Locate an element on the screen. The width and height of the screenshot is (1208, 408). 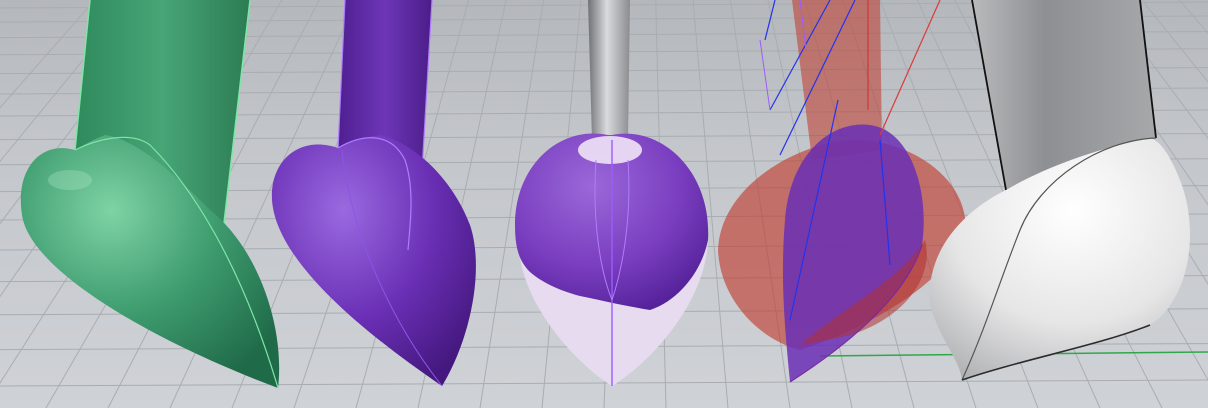
grey-stem-surface is located at coordinates (609, 70).